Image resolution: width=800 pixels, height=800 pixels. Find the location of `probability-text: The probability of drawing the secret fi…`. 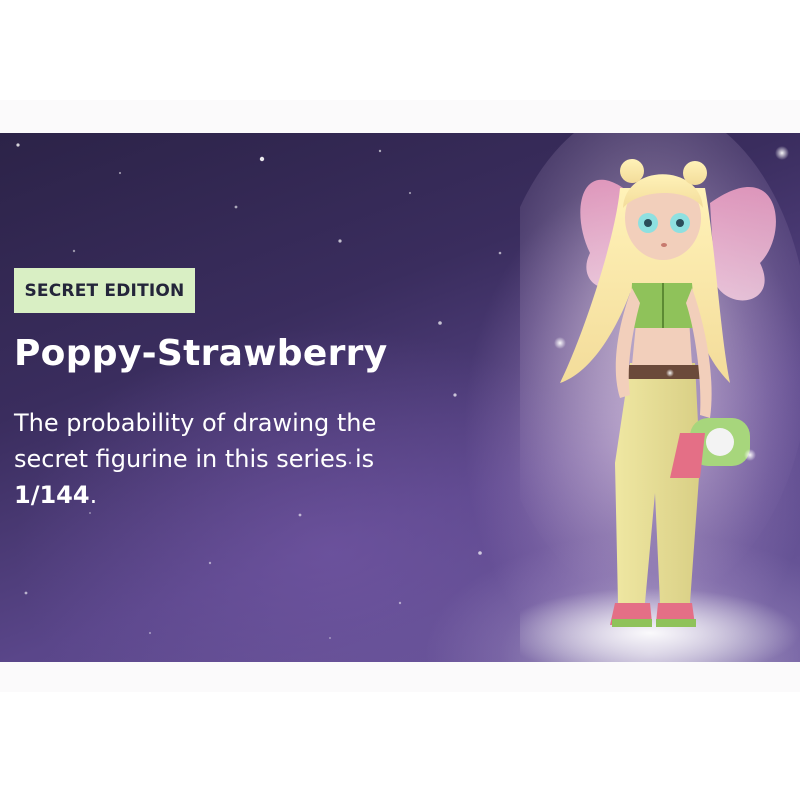

probability-text: The probability of drawing the secret fi… is located at coordinates (195, 441).